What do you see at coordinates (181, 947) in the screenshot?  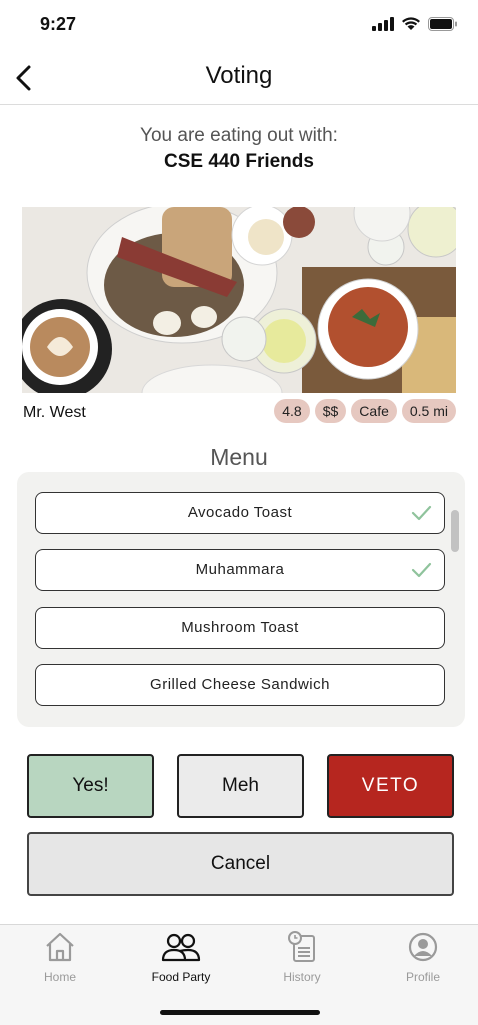 I see `group-icon` at bounding box center [181, 947].